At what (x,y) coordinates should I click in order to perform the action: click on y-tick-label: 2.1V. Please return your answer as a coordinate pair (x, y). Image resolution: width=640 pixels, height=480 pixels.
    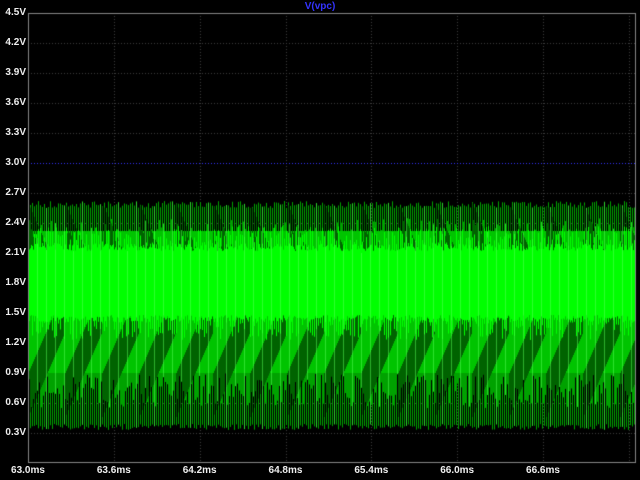
    Looking at the image, I should click on (15, 252).